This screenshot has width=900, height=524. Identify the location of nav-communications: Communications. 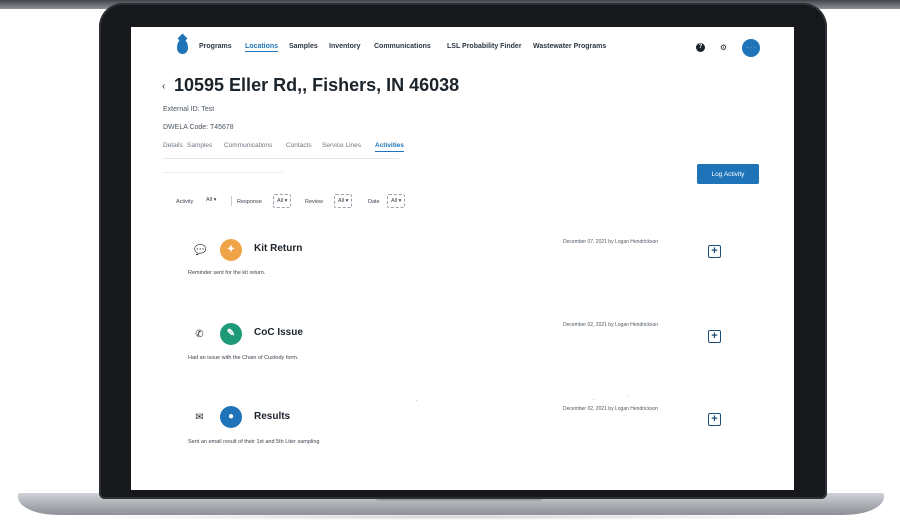
(402, 46).